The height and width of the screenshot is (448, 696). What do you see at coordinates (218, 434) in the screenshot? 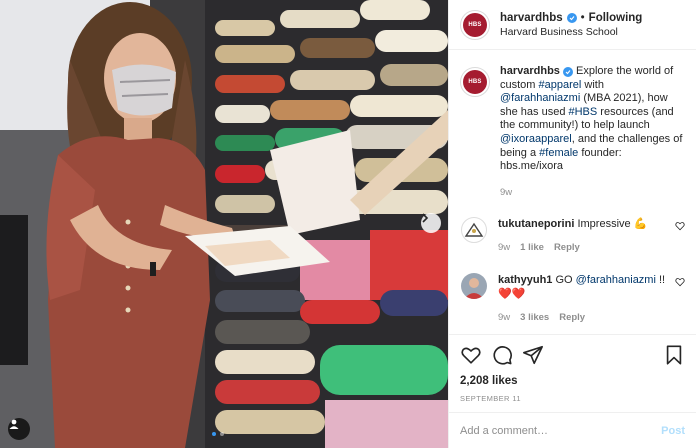
I see `carousel-indicator` at bounding box center [218, 434].